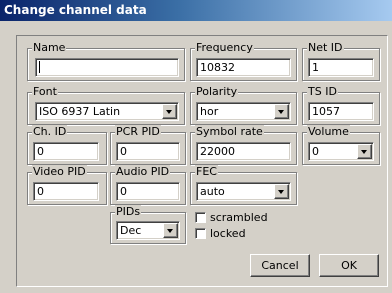 The width and height of the screenshot is (392, 293). Describe the element at coordinates (243, 151) in the screenshot. I see `symbol-rate-input: 22000` at that location.